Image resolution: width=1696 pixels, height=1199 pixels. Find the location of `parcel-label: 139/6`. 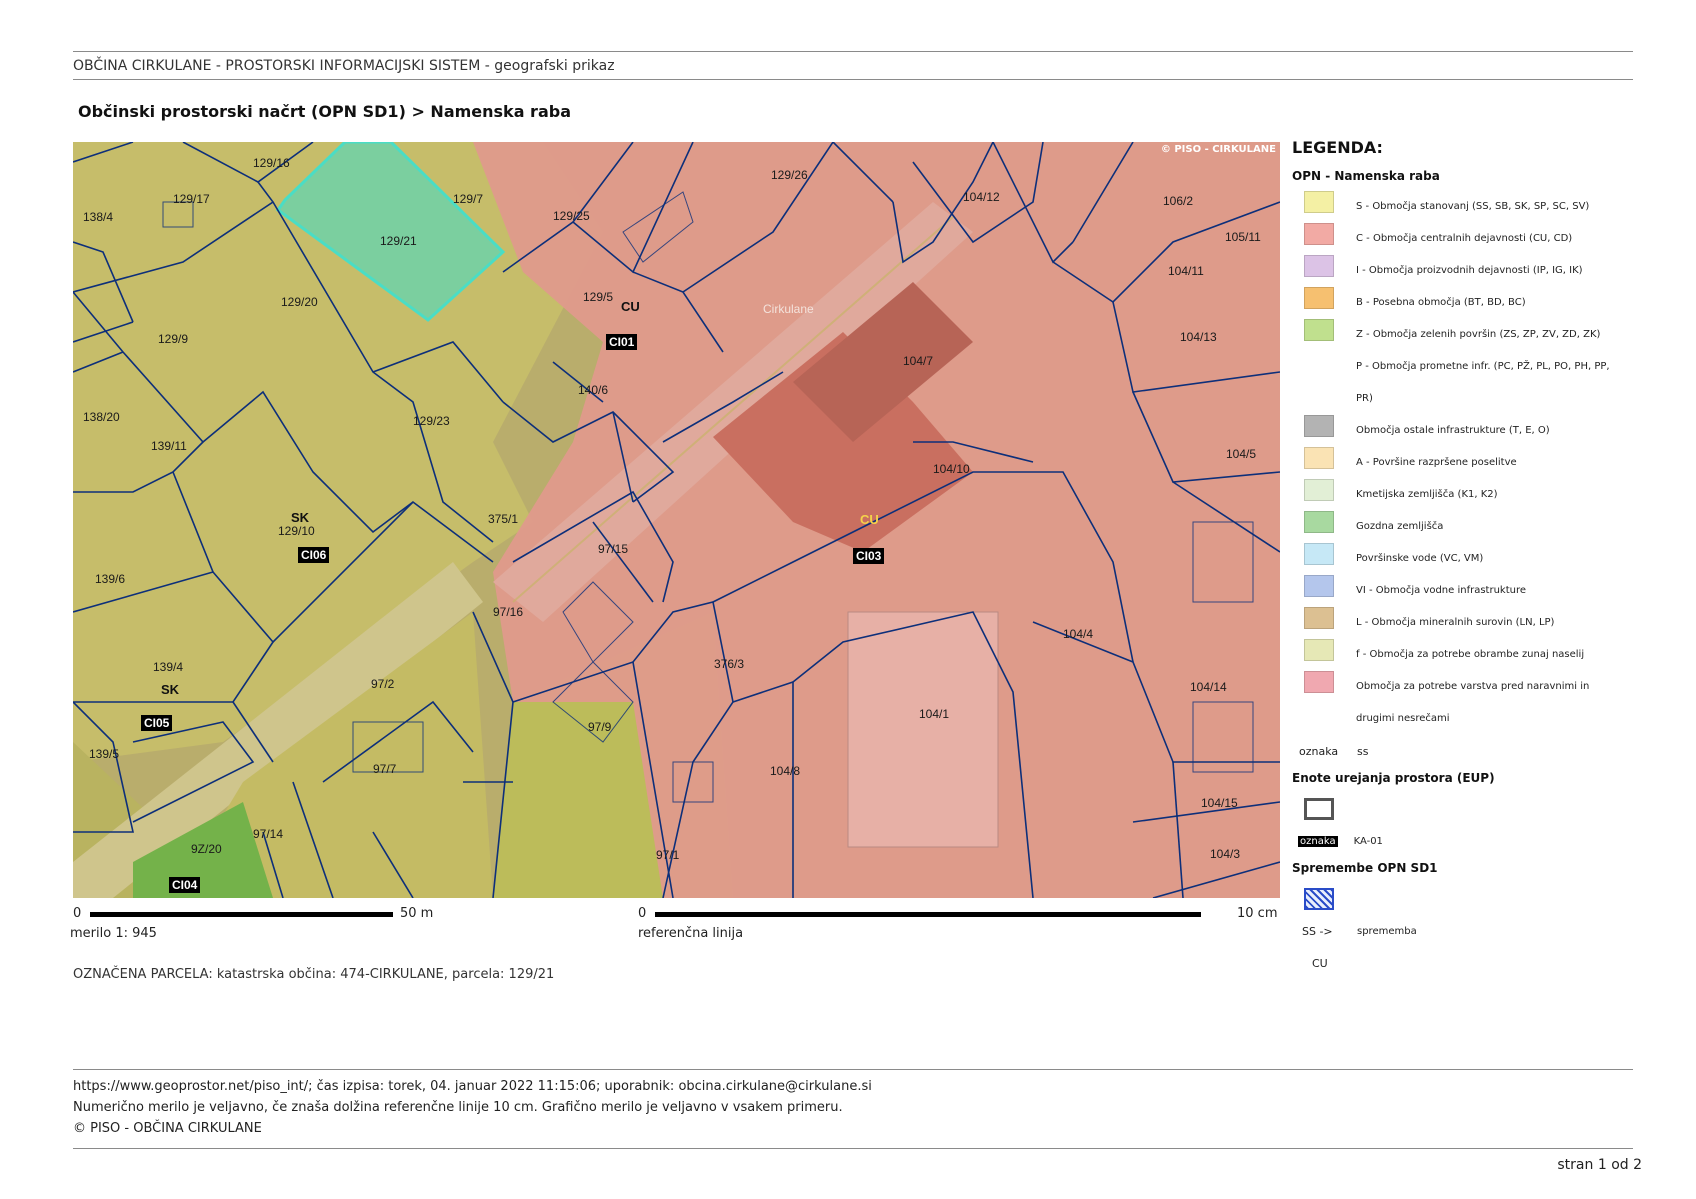

parcel-label: 139/6 is located at coordinates (110, 579).